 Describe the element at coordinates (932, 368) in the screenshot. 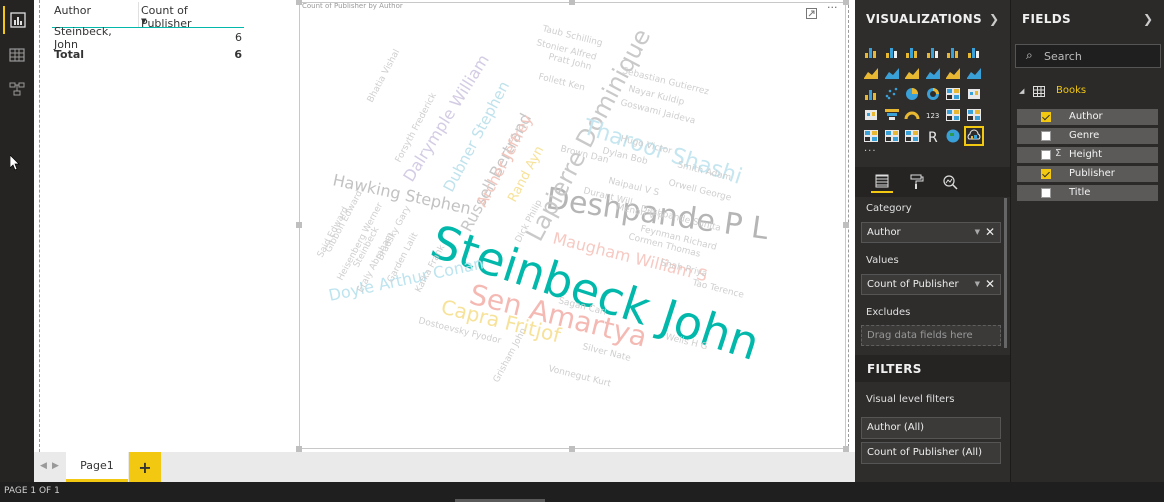

I see `filters-header: FILTERS` at that location.